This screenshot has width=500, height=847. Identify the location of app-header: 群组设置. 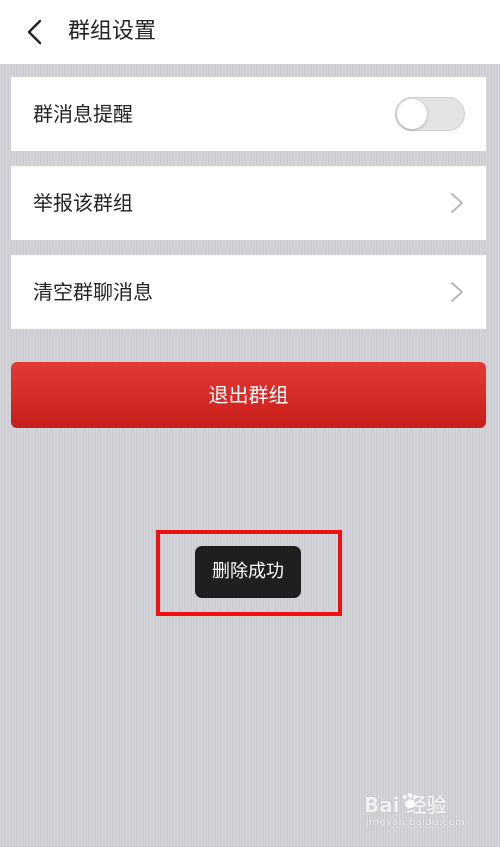
(250, 32).